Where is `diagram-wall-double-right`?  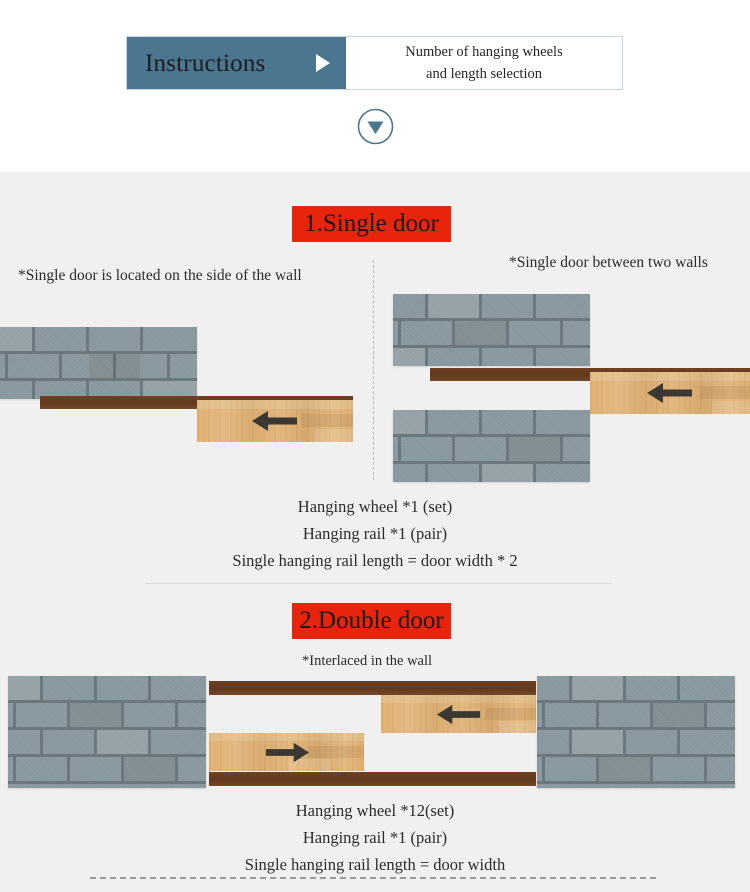 diagram-wall-double-right is located at coordinates (636, 732).